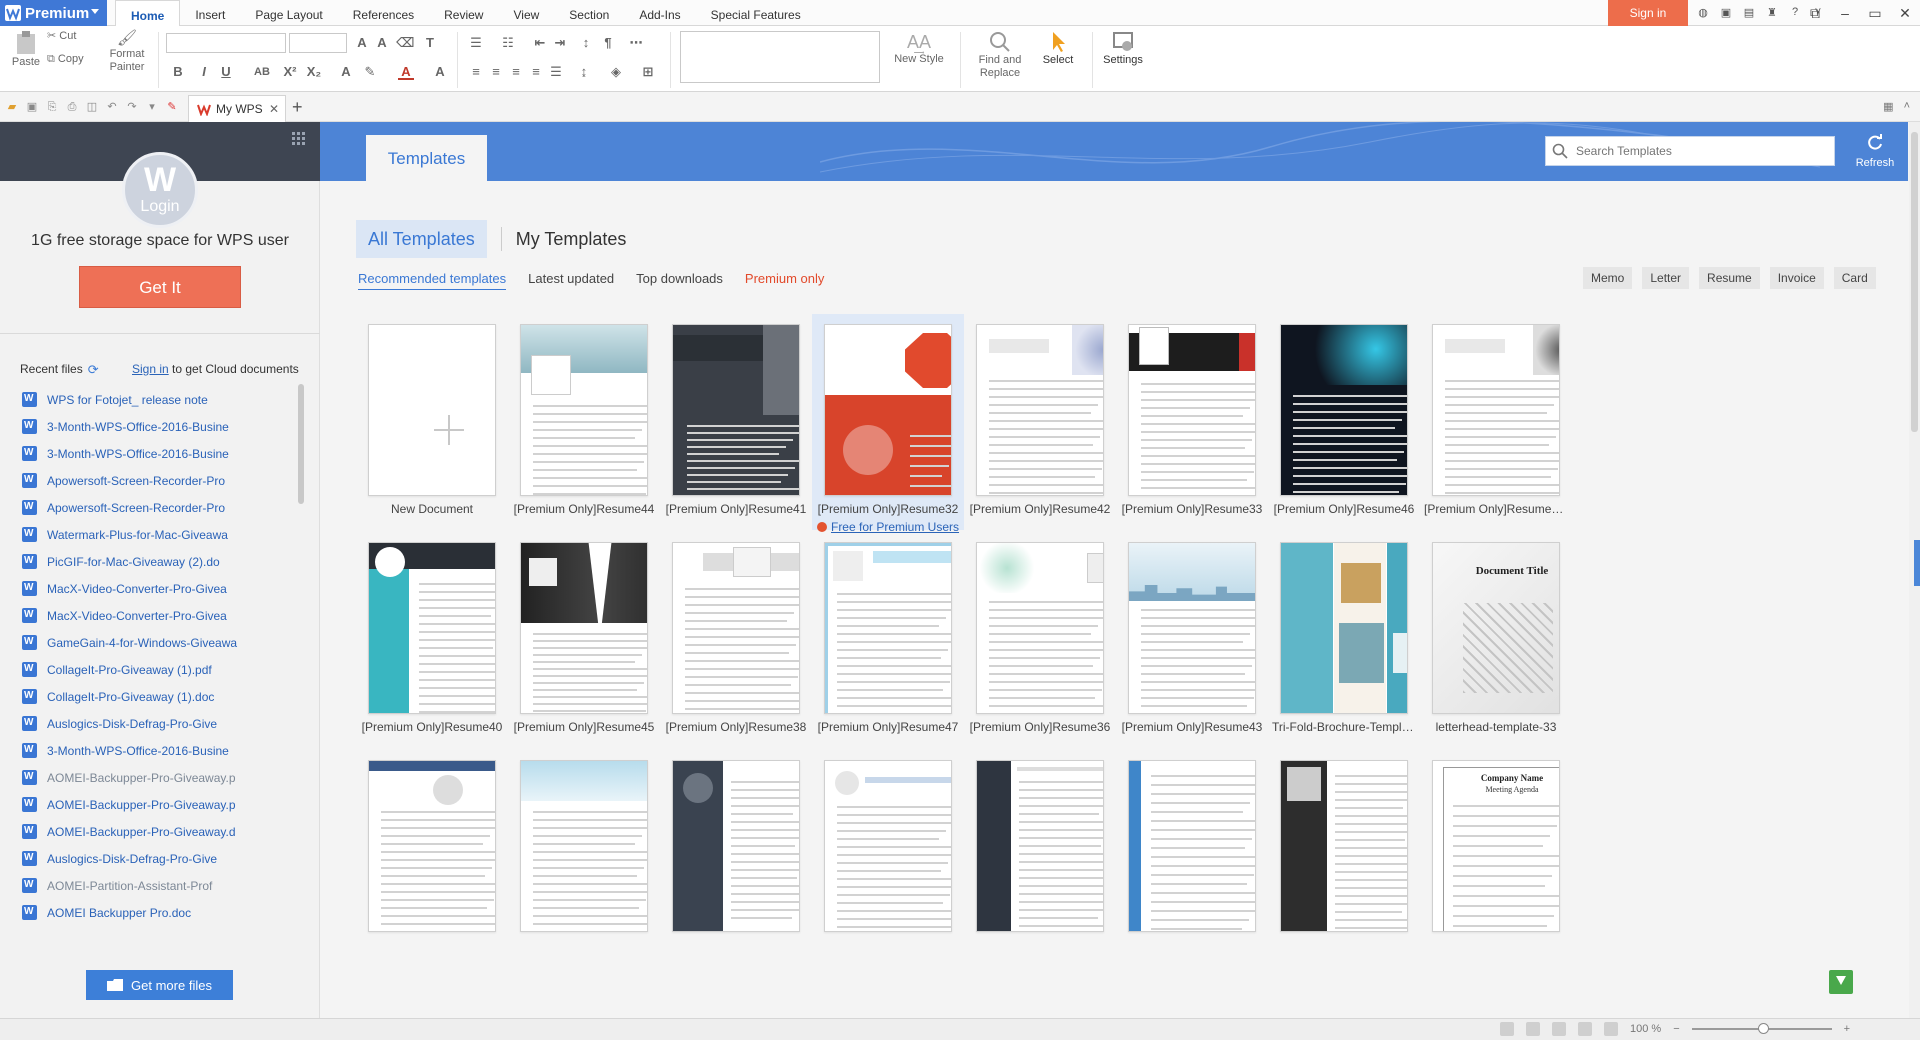 This screenshot has height=1040, width=1920. I want to click on reading-mode-icon, so click(1507, 1029).